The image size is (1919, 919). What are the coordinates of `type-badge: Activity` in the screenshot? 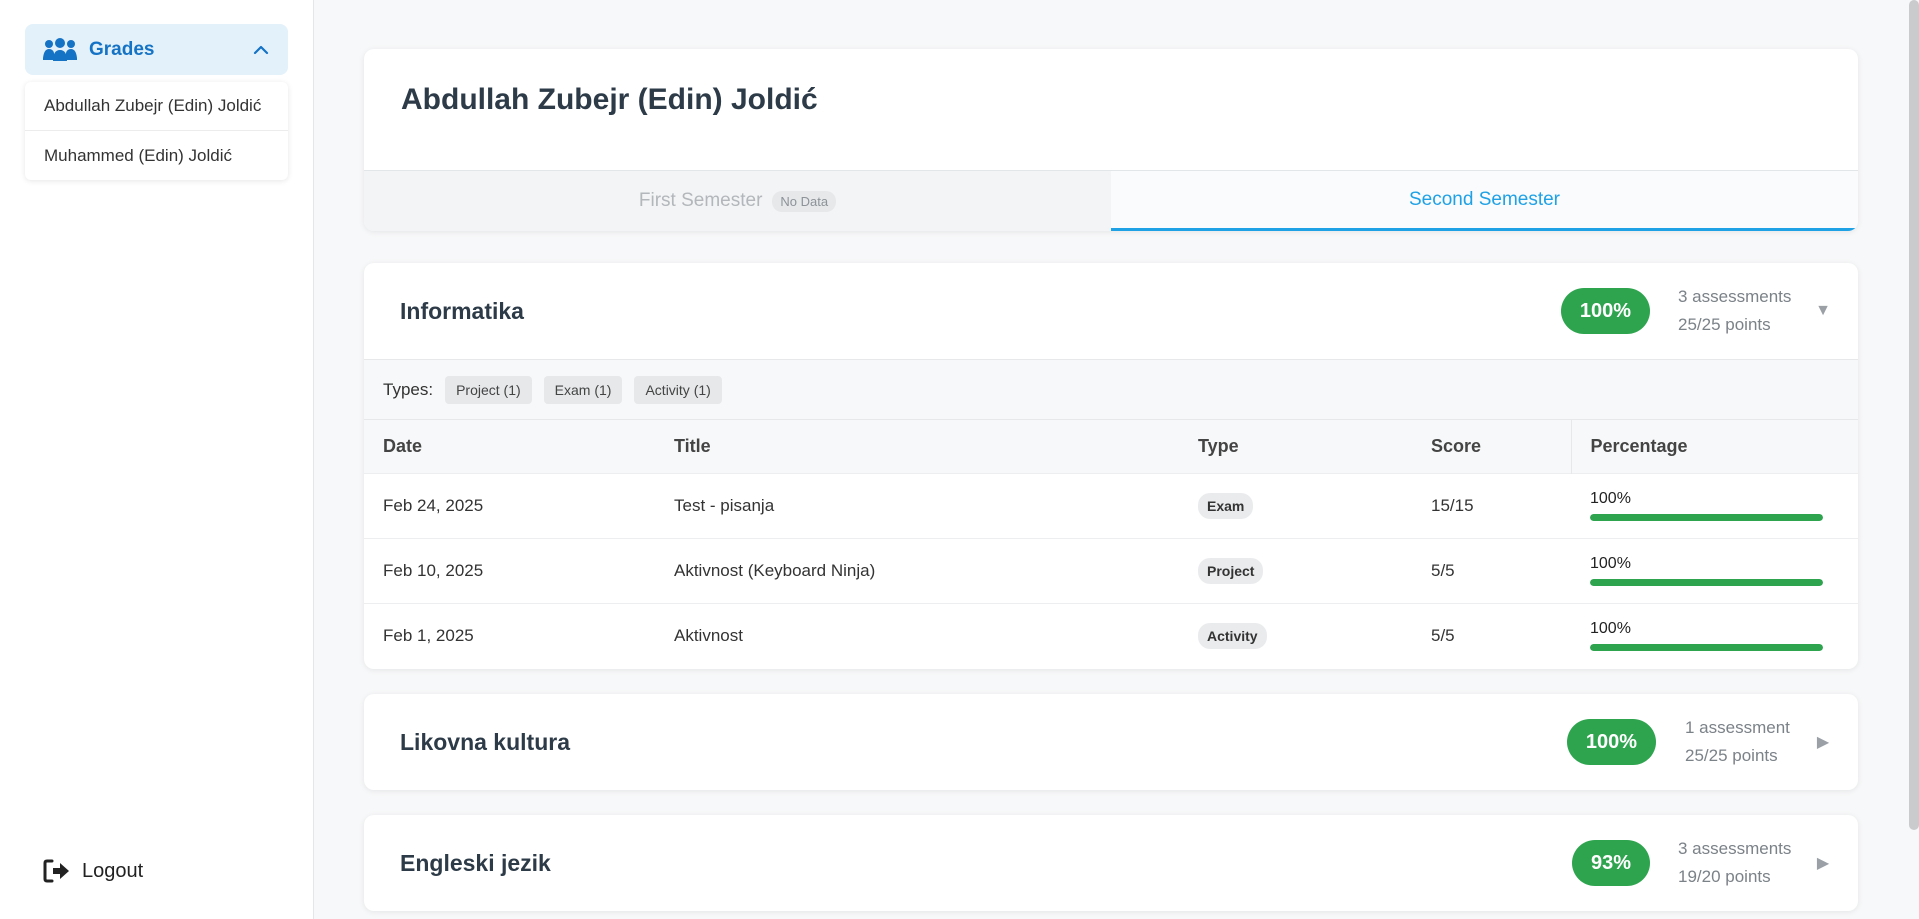 It's located at (1232, 635).